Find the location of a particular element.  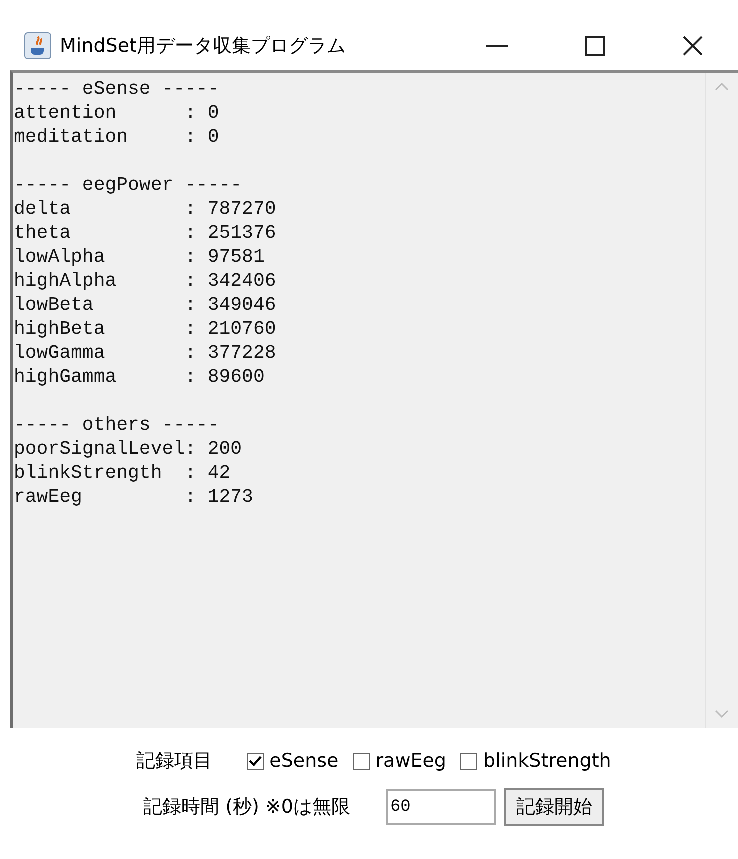

section-heading: ----- others ----- is located at coordinates (117, 425).